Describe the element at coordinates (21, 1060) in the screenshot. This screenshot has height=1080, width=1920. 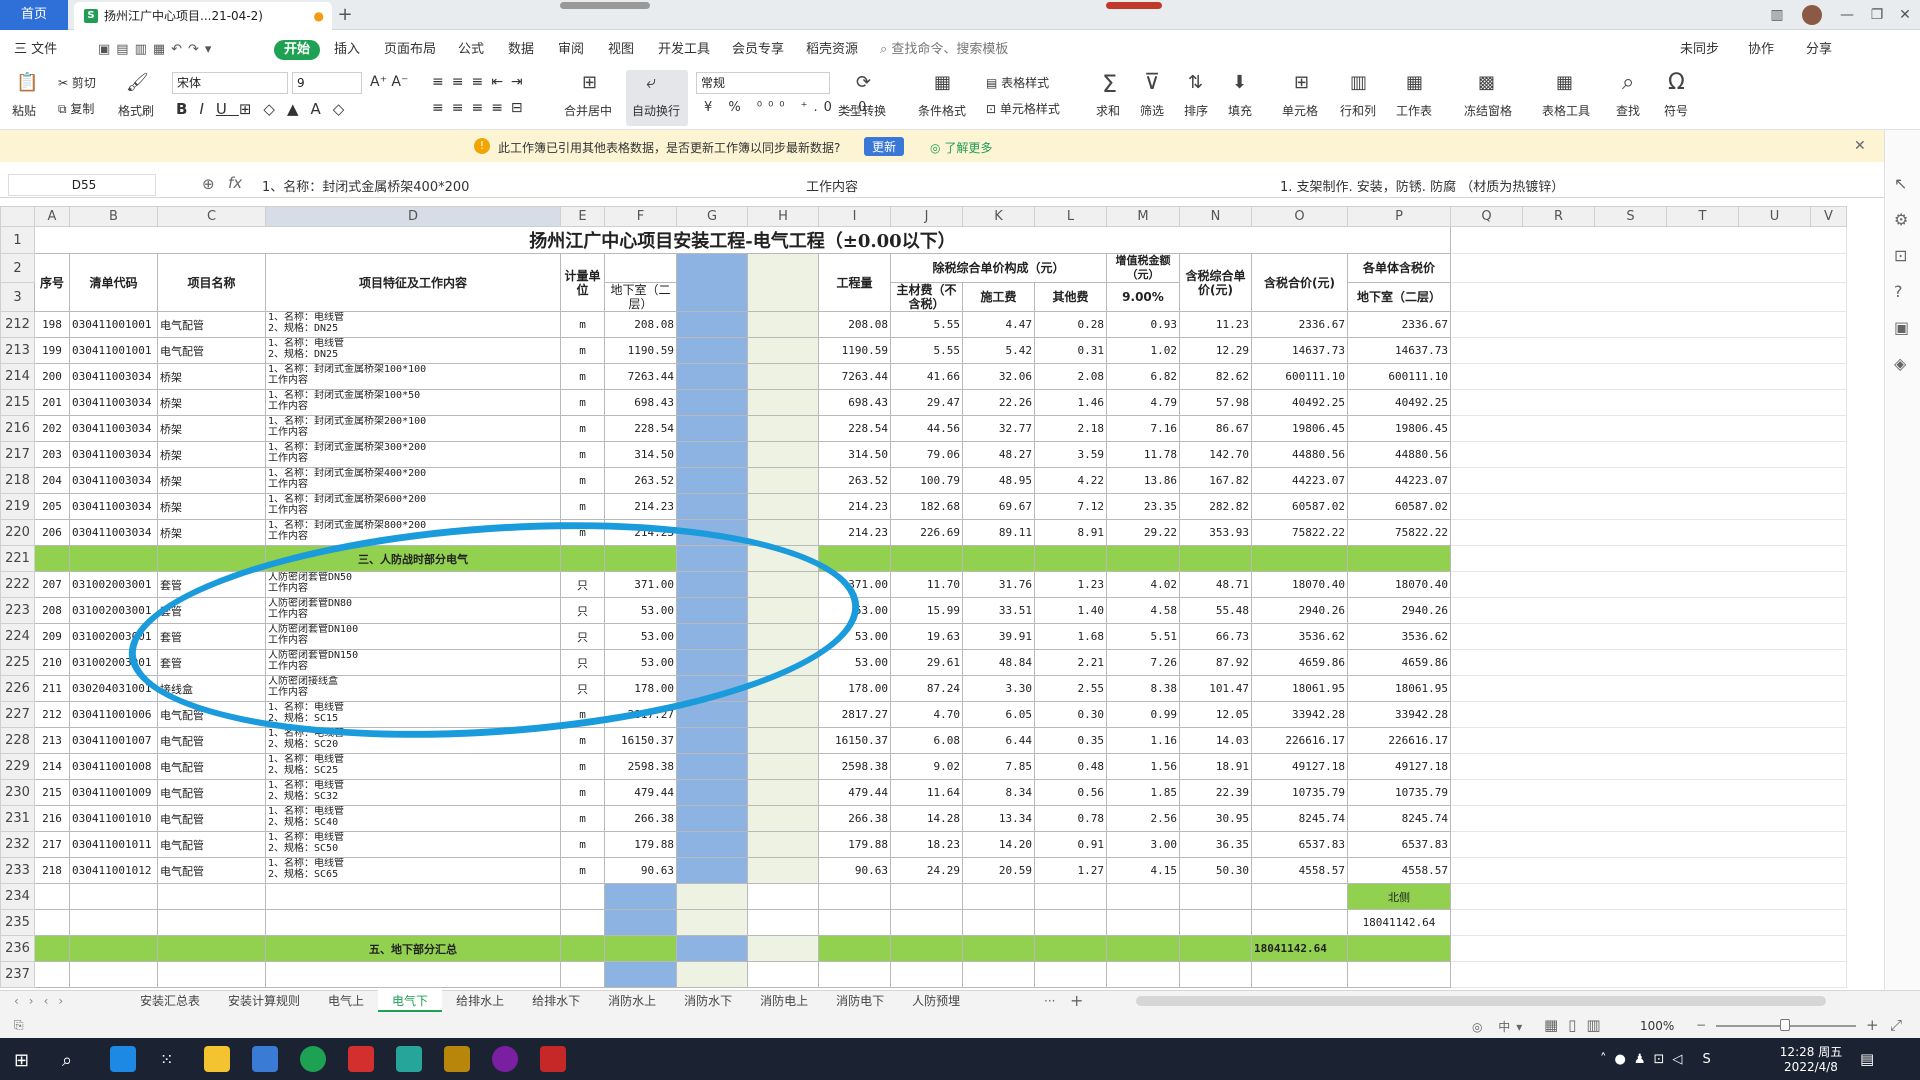
I see `windows-start-icon: ⊞` at that location.